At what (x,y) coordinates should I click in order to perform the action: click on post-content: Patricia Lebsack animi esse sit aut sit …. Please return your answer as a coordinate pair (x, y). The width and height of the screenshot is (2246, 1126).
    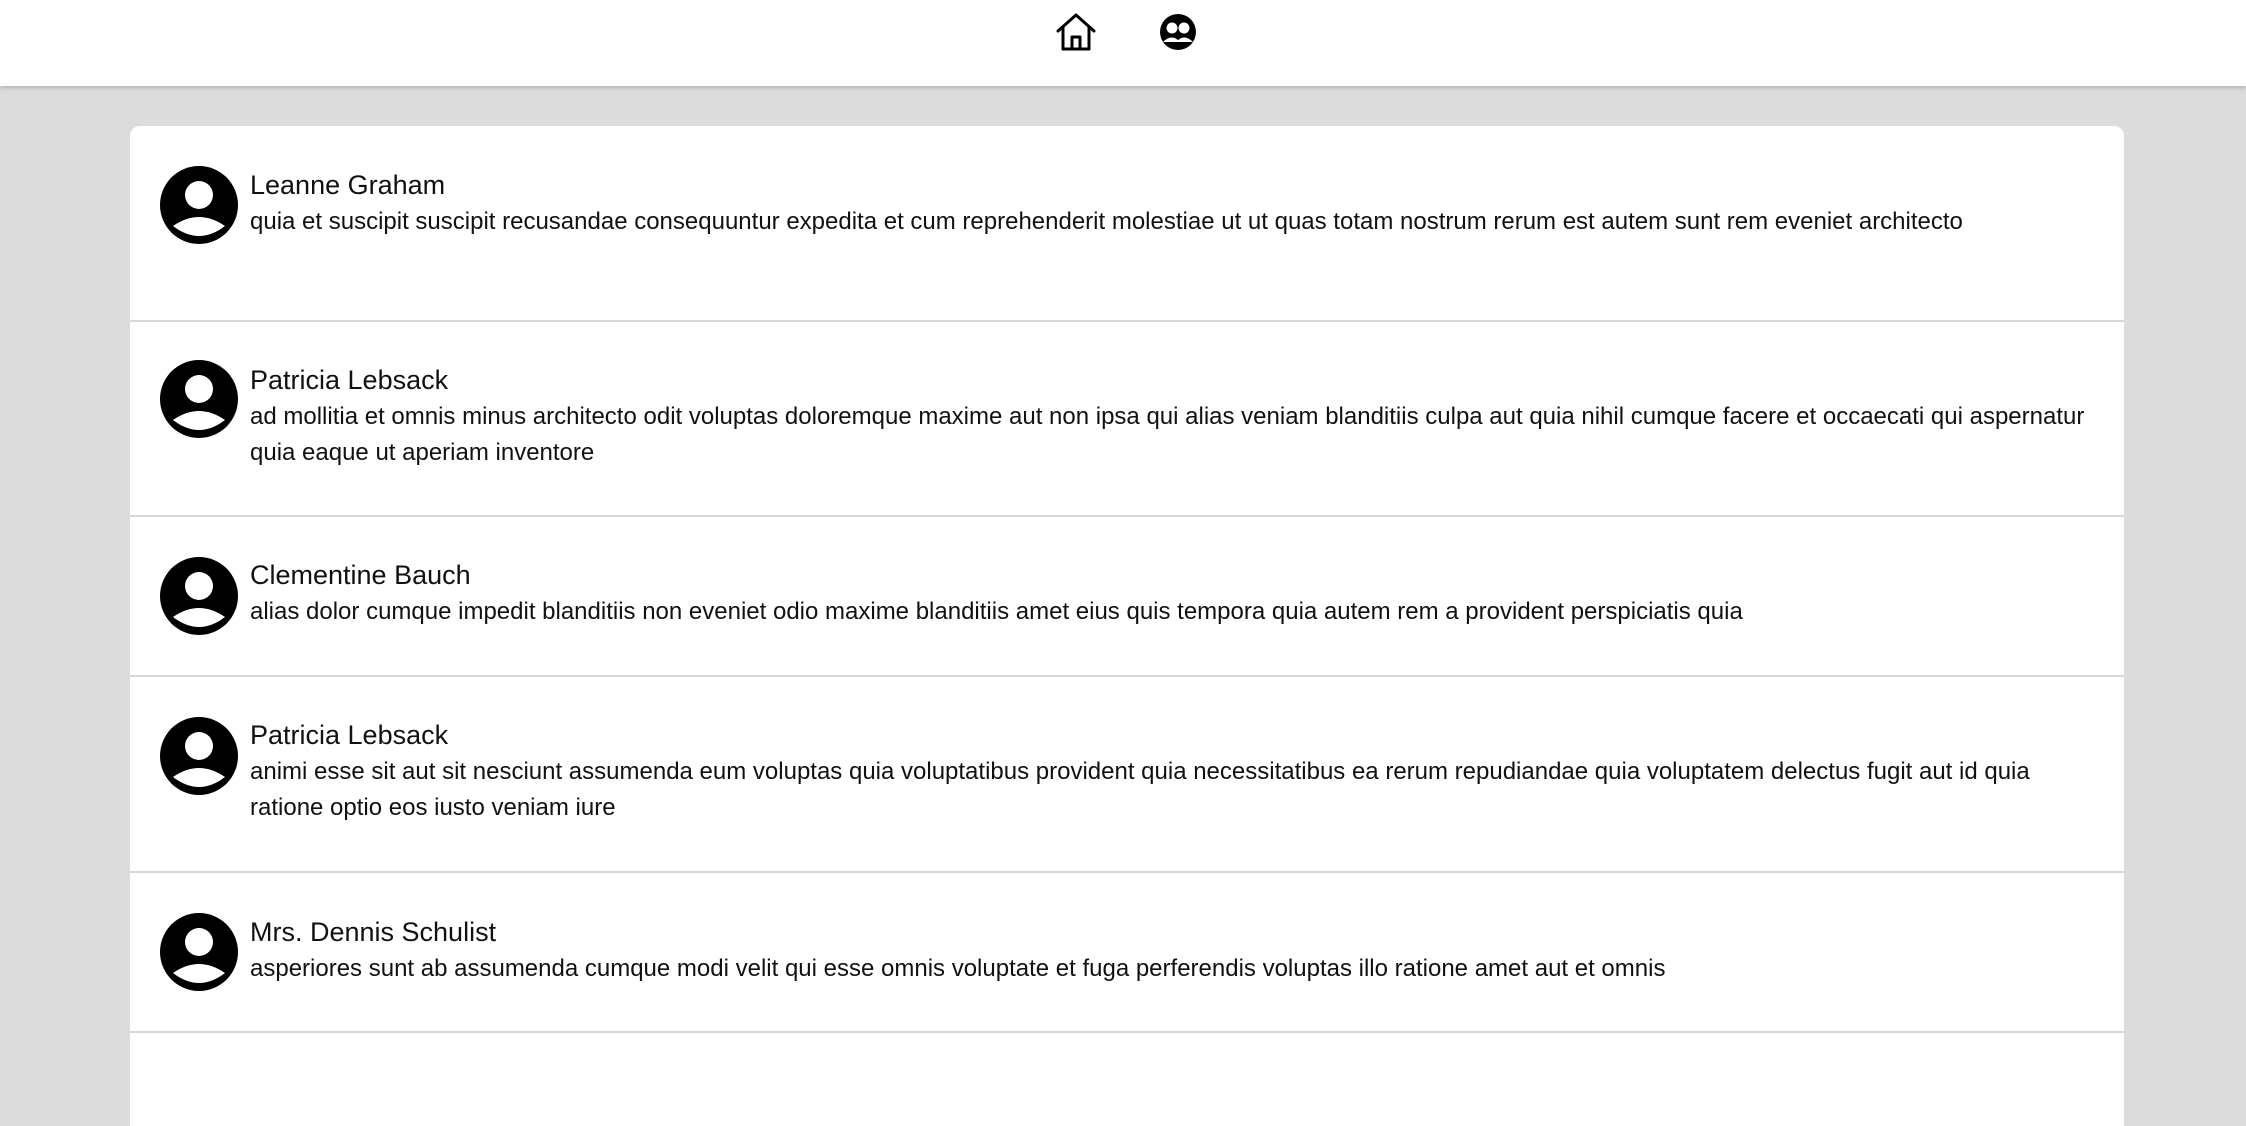
    Looking at the image, I should click on (1172, 772).